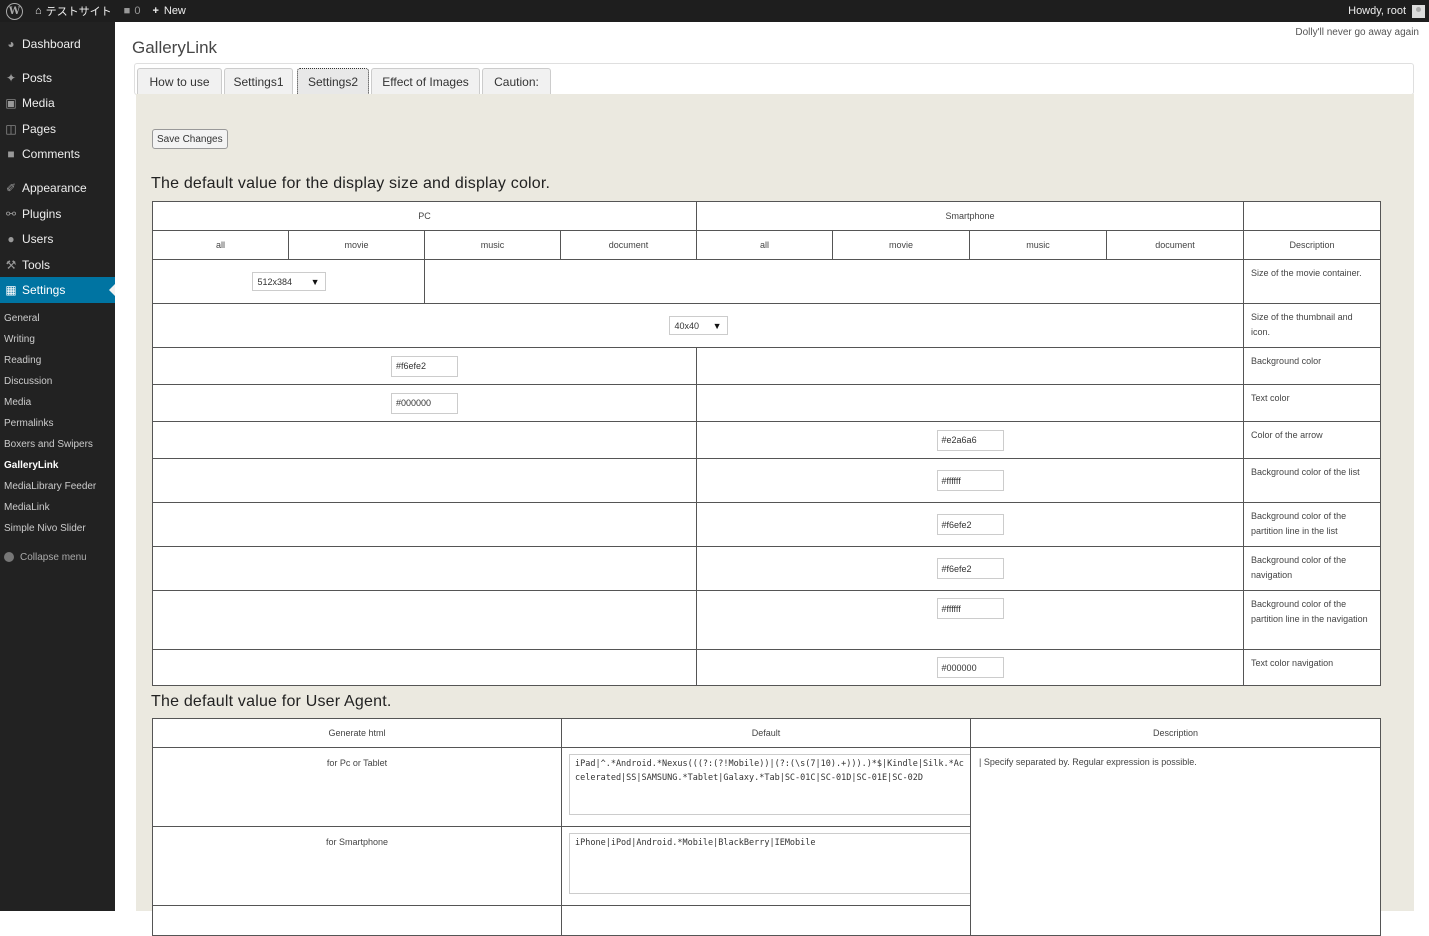  I want to click on collapse-label: Collapse menu, so click(53, 557).